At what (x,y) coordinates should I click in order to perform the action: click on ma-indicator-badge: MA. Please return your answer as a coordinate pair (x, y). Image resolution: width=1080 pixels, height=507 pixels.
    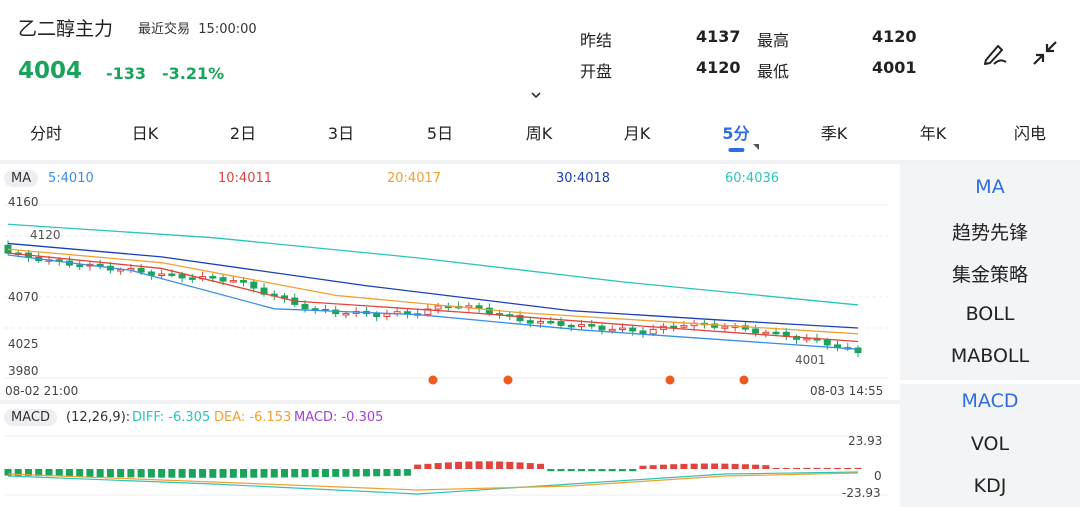
    Looking at the image, I should click on (21, 178).